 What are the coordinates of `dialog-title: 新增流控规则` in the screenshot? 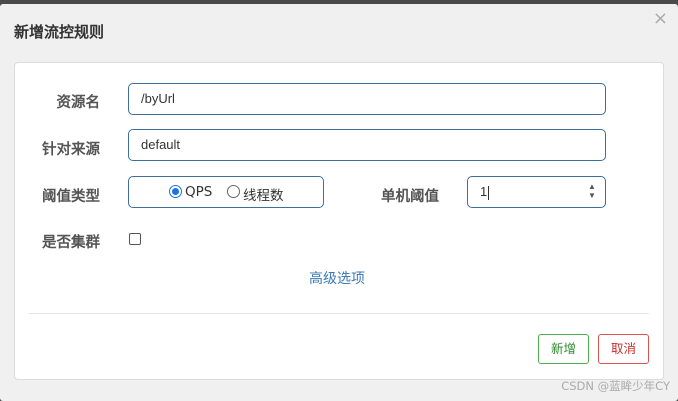 It's located at (59, 32).